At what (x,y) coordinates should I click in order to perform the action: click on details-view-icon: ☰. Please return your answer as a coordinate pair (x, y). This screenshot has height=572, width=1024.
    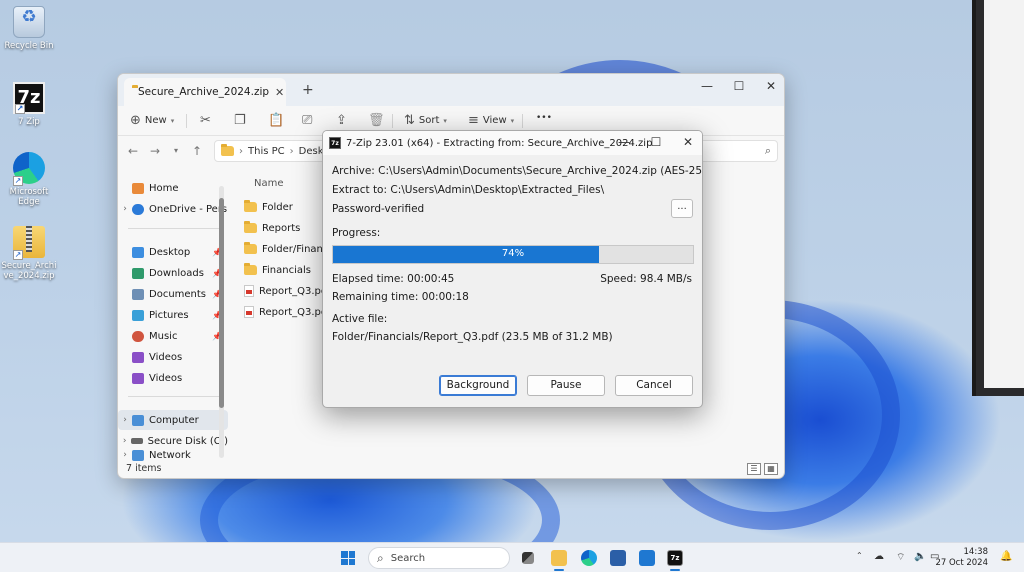
    Looking at the image, I should click on (754, 469).